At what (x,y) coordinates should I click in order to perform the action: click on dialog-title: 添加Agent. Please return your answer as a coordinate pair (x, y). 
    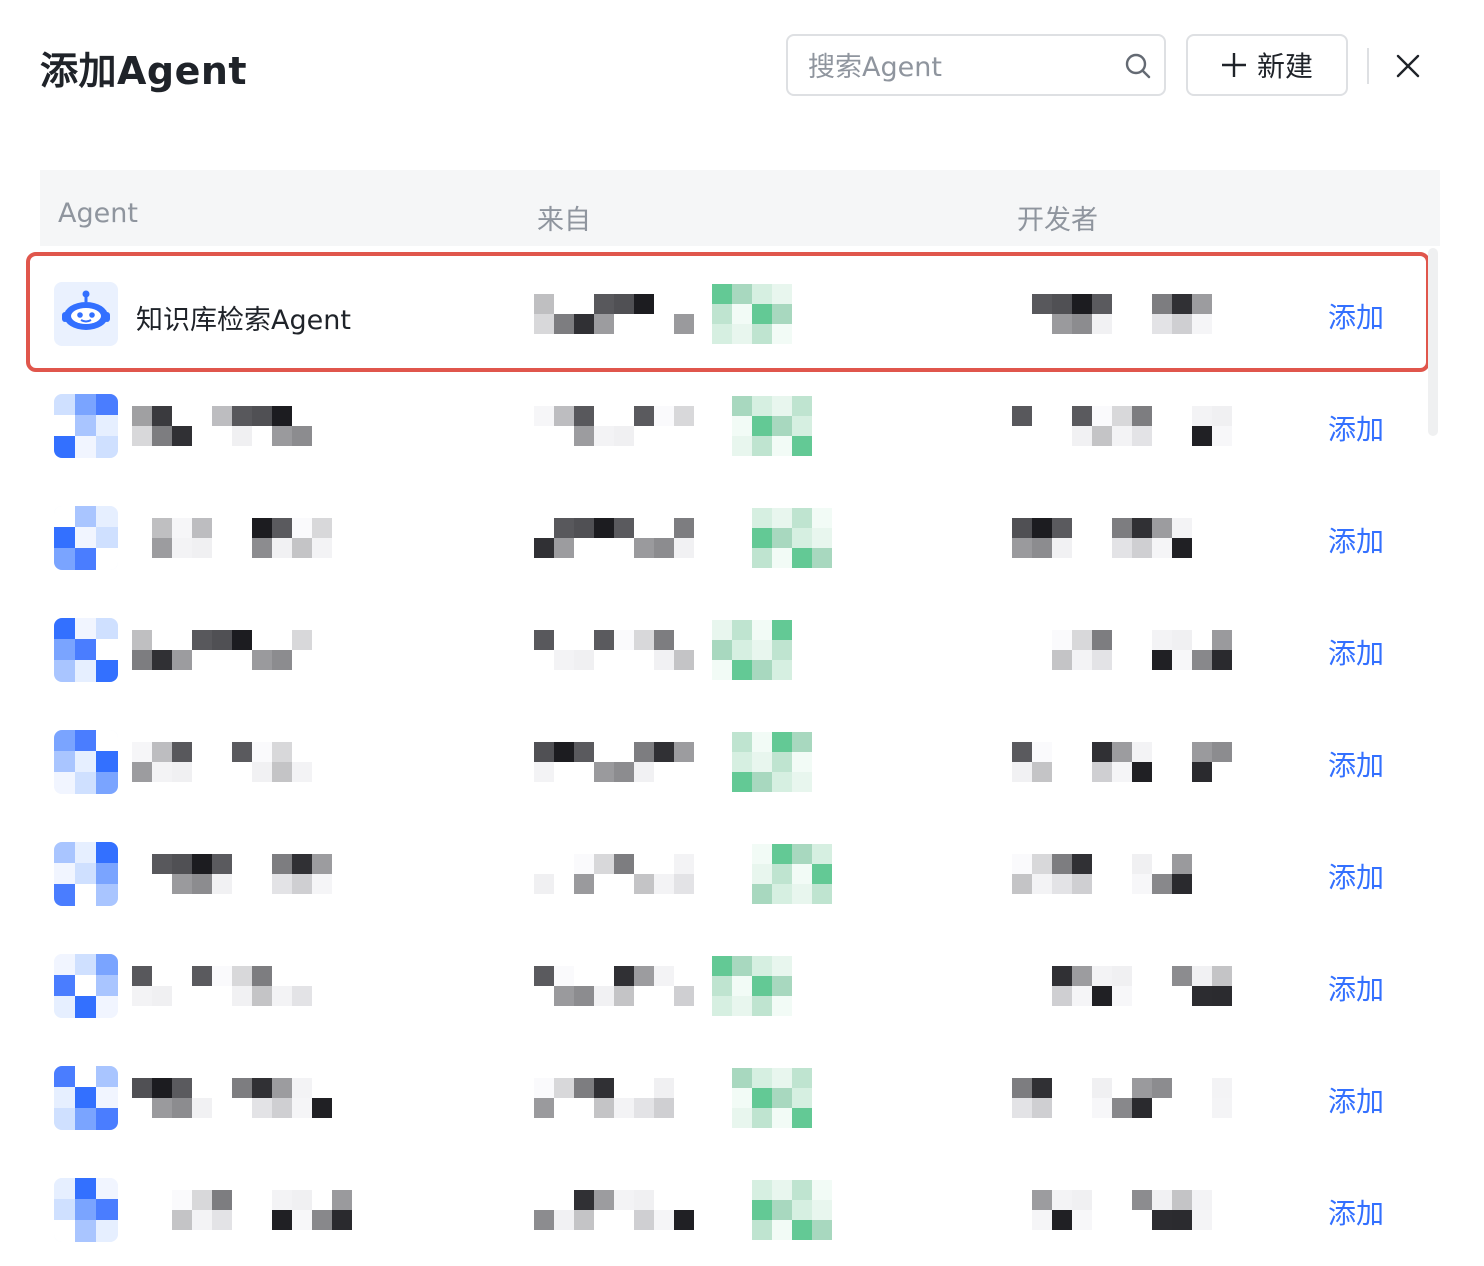
    Looking at the image, I should click on (144, 71).